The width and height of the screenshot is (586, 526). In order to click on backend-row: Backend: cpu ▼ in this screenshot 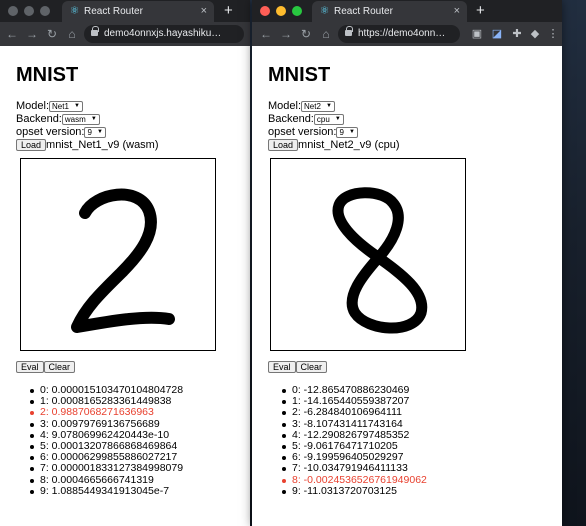, I will do `click(306, 119)`.